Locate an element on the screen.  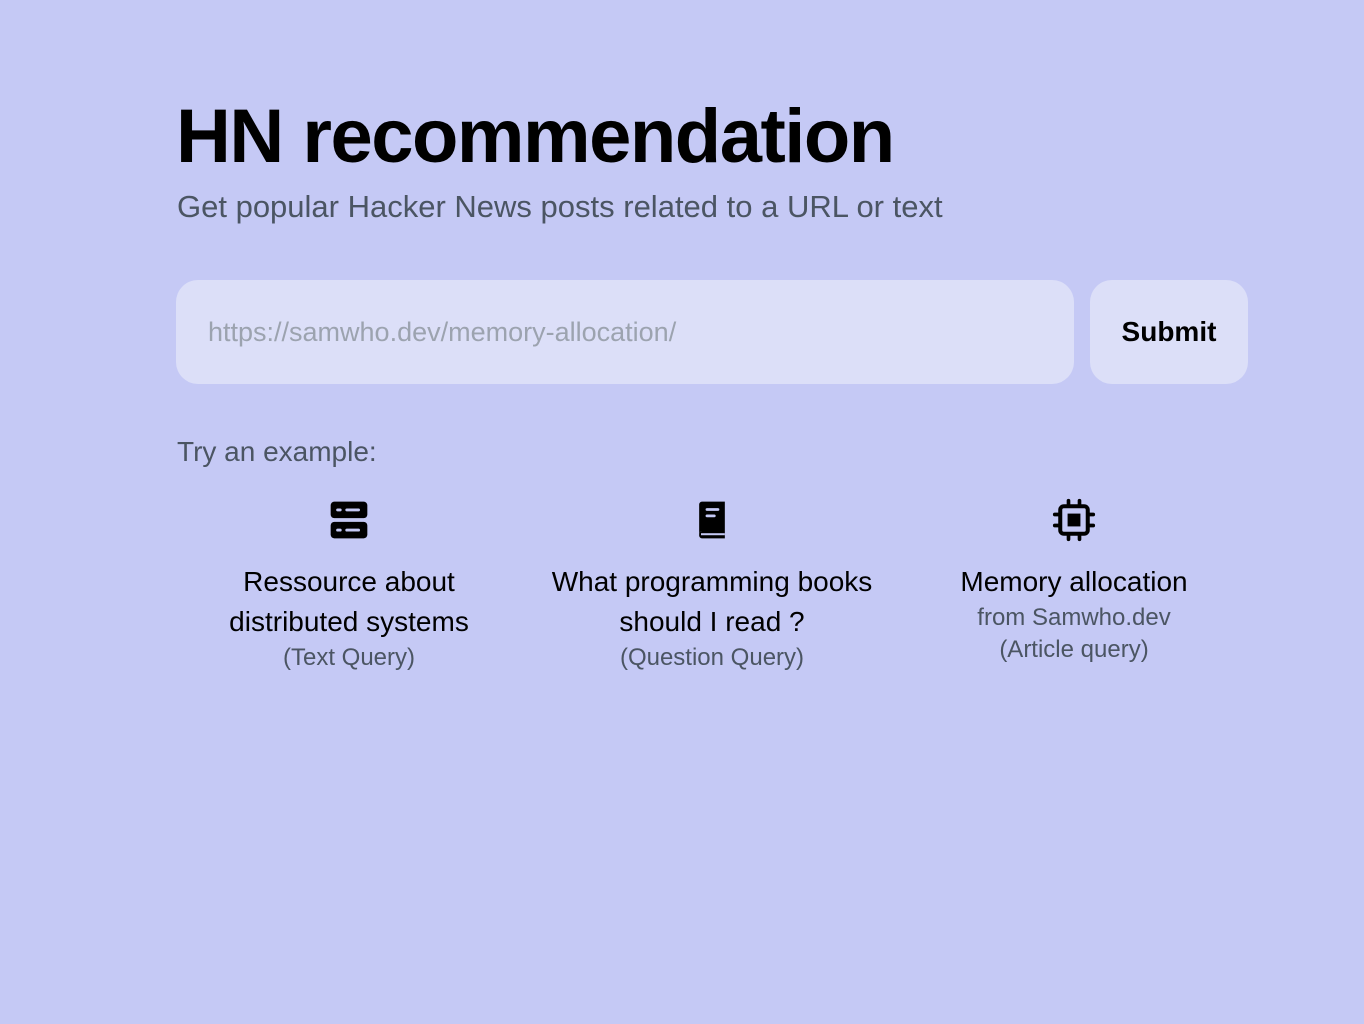
example-label-line: Ressource about is located at coordinates (349, 581).